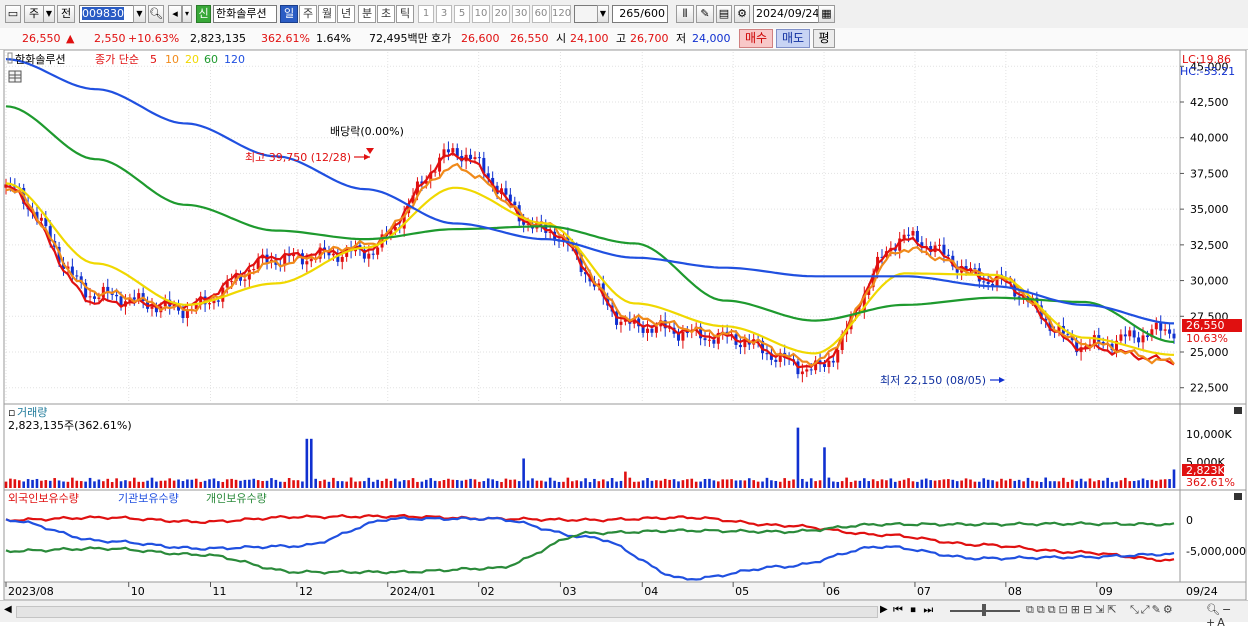  I want to click on bid-price: 26,550, so click(529, 38).